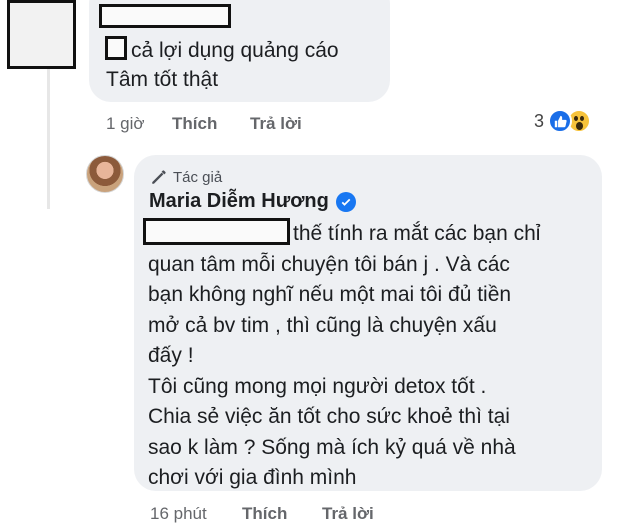  I want to click on author-avatar, so click(105, 174).